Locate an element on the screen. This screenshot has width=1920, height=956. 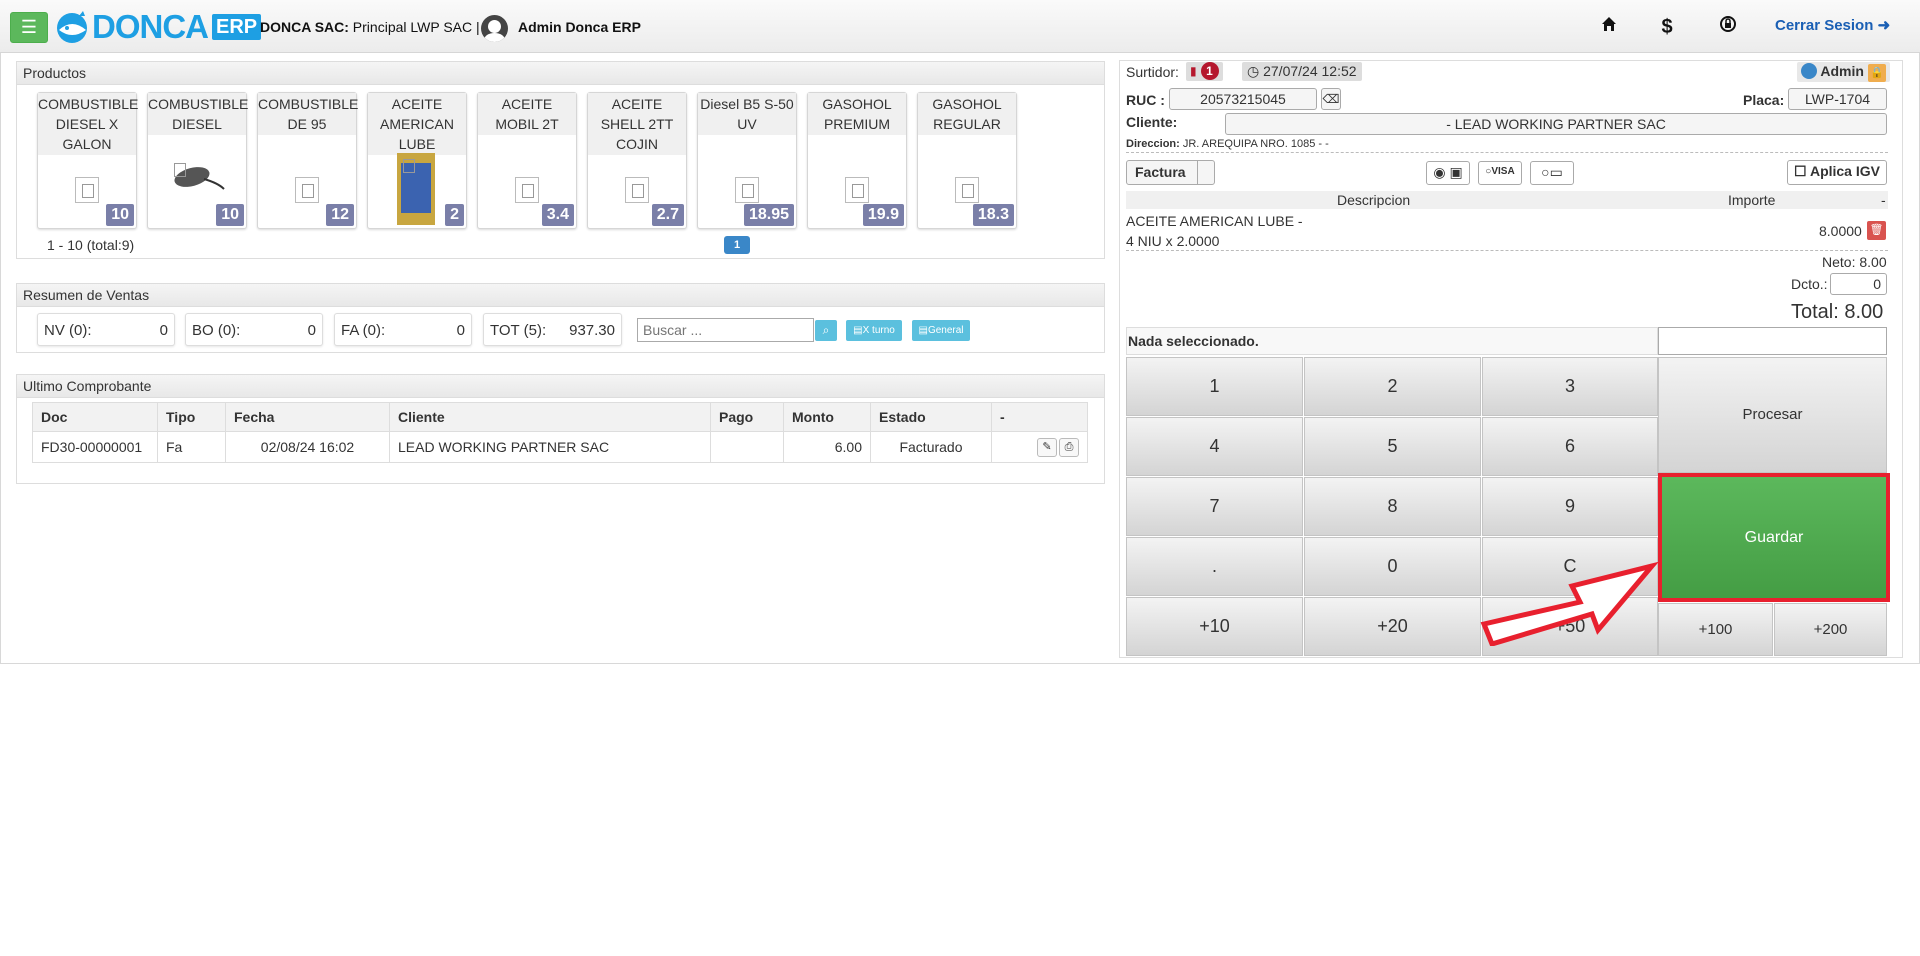
product-card: ACEITE MOBIL 2T 3.4 is located at coordinates (527, 160).